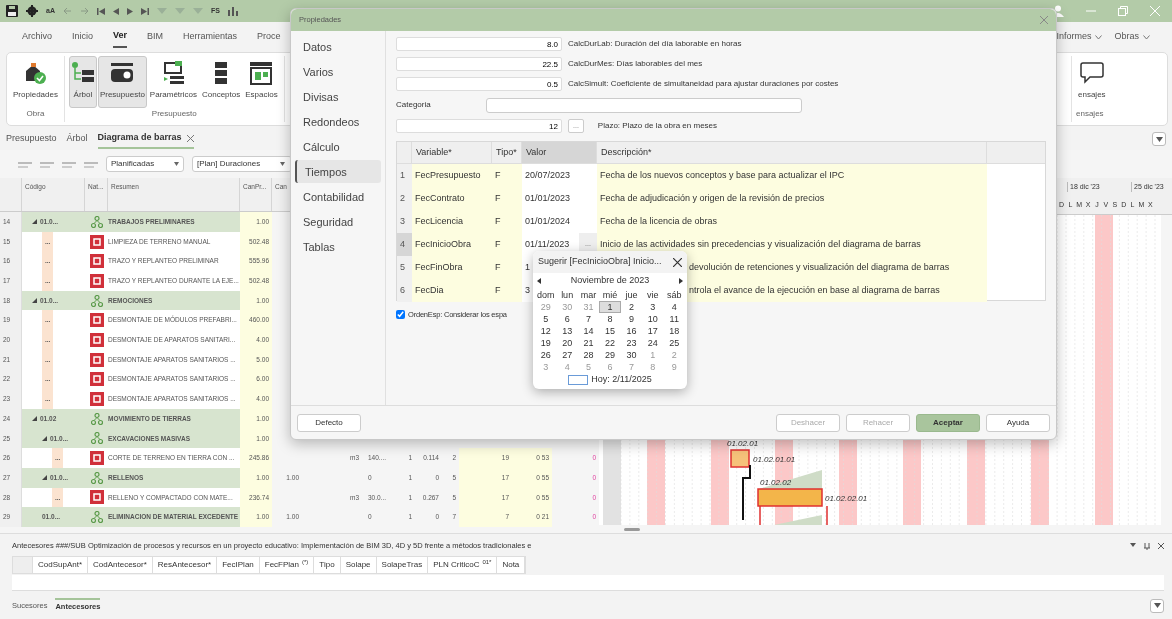 The image size is (1172, 619). I want to click on today-link: Hoy: 2/11/2025, so click(621, 379).